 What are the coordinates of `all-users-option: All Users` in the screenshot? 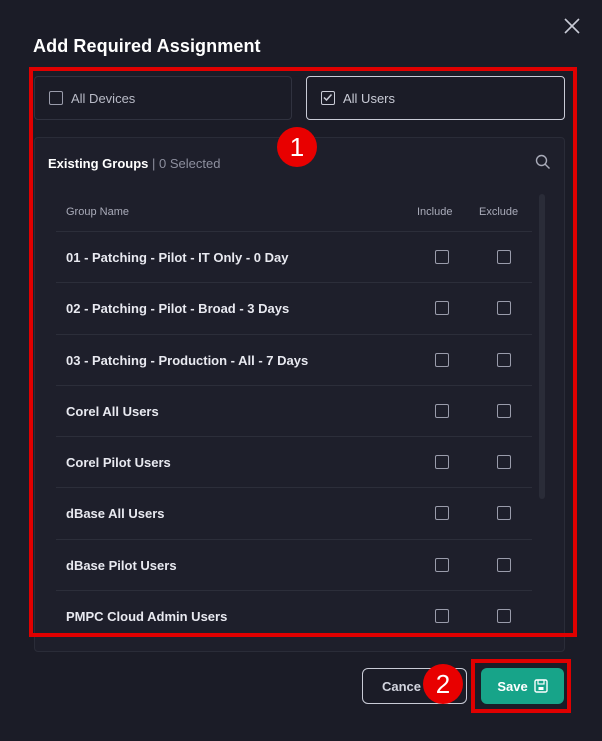 It's located at (435, 98).